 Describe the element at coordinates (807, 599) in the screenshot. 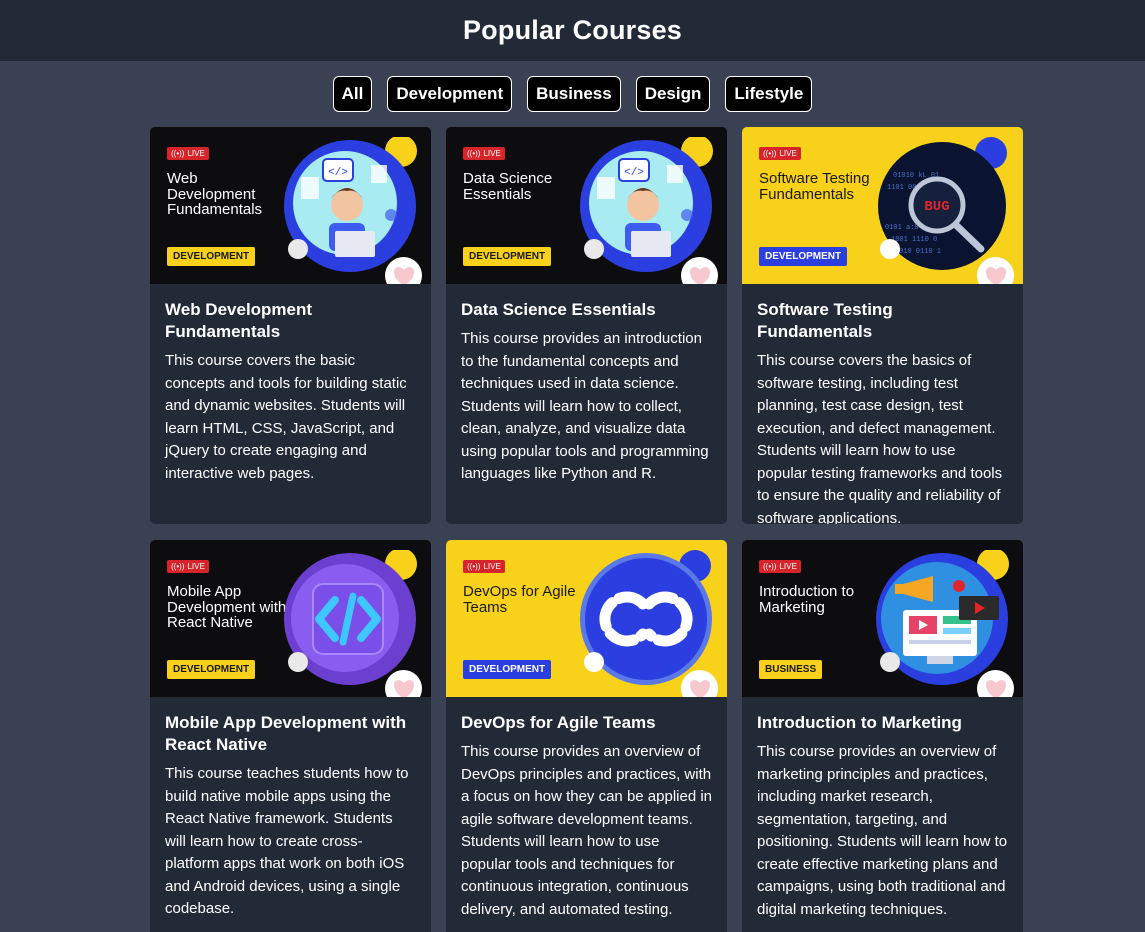

I see `thumbnail-title: Introduction to Marketing` at that location.